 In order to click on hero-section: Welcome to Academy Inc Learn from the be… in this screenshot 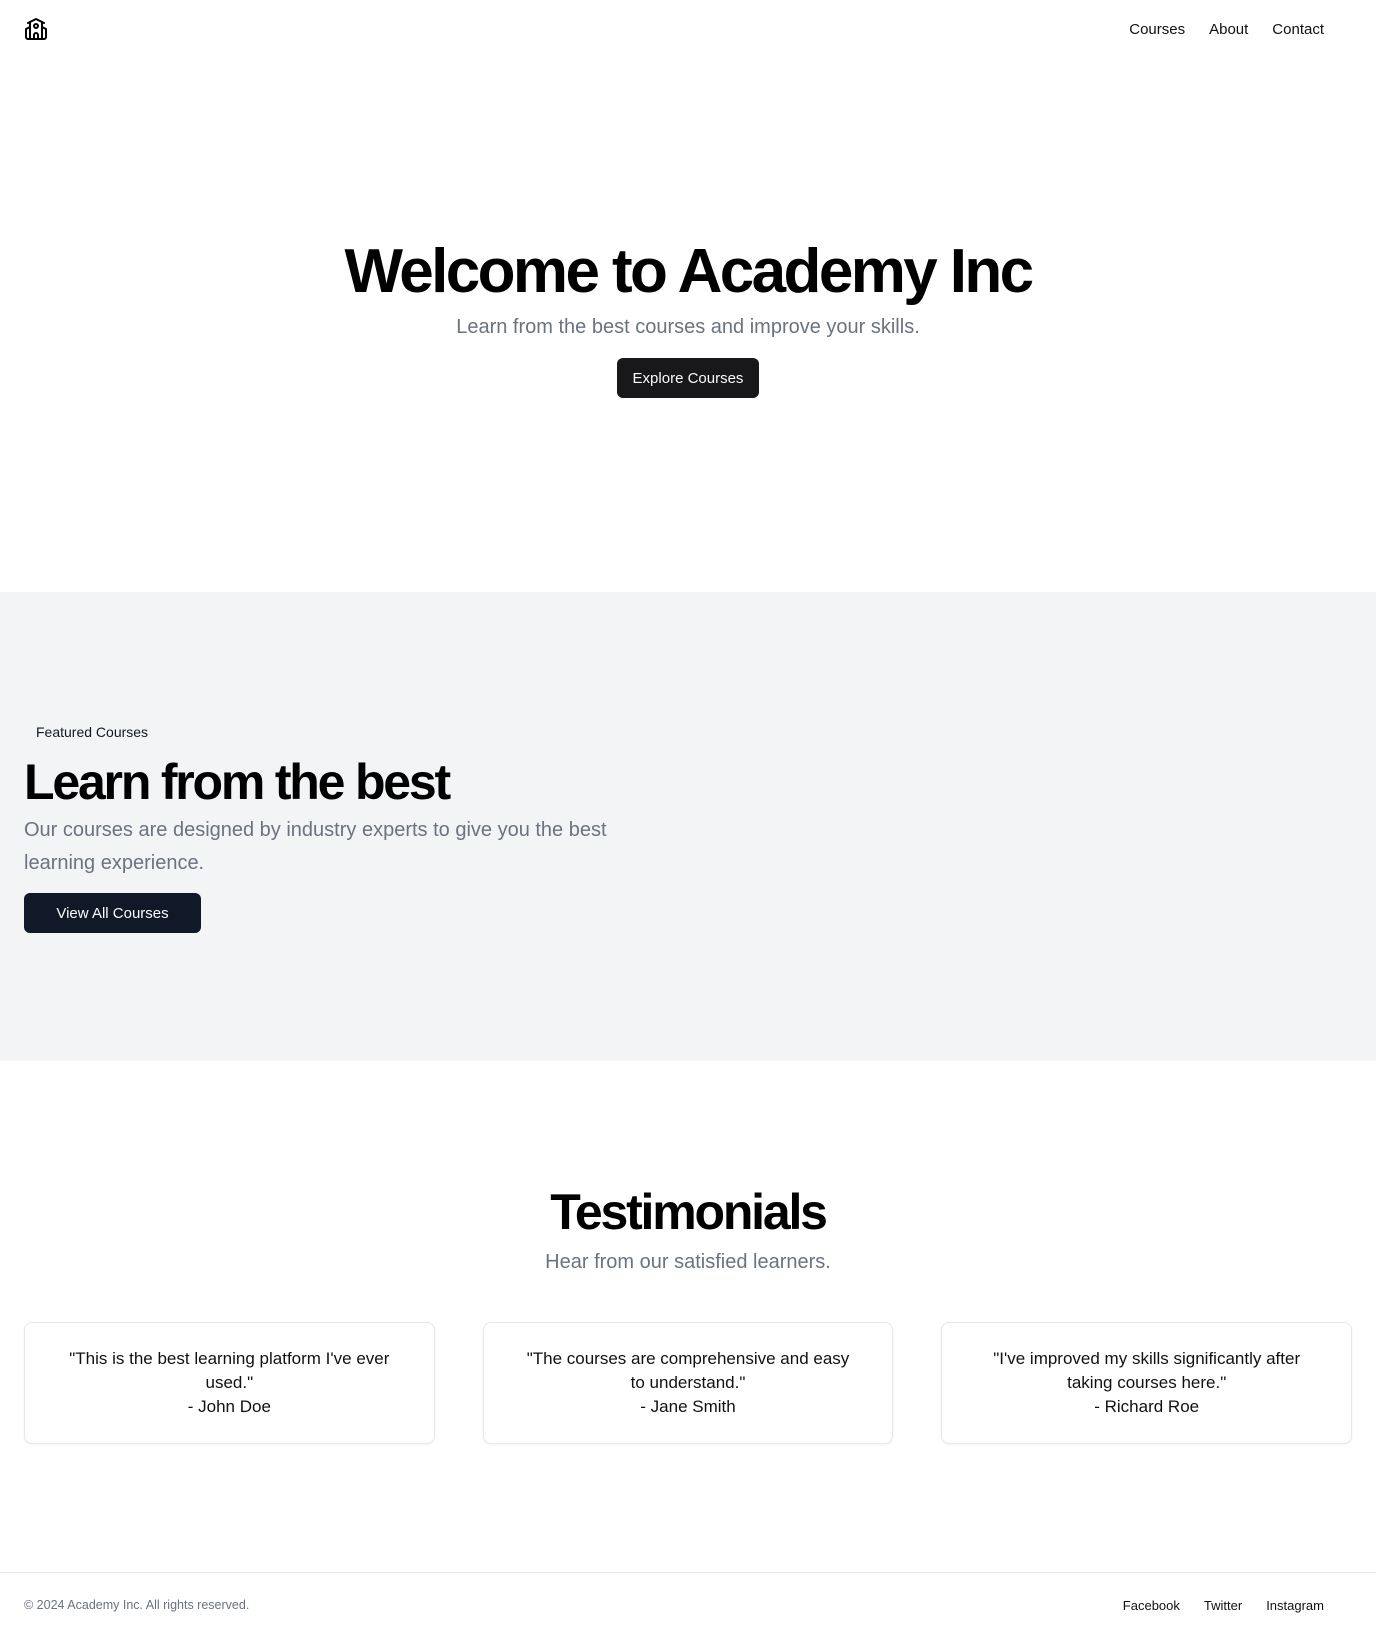, I will do `click(688, 316)`.